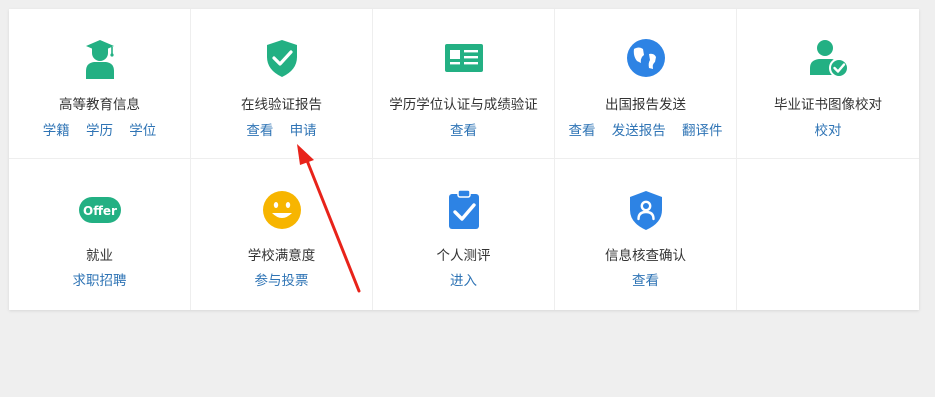 The image size is (935, 397). Describe the element at coordinates (639, 131) in the screenshot. I see `link-send-report: 发送报告` at that location.